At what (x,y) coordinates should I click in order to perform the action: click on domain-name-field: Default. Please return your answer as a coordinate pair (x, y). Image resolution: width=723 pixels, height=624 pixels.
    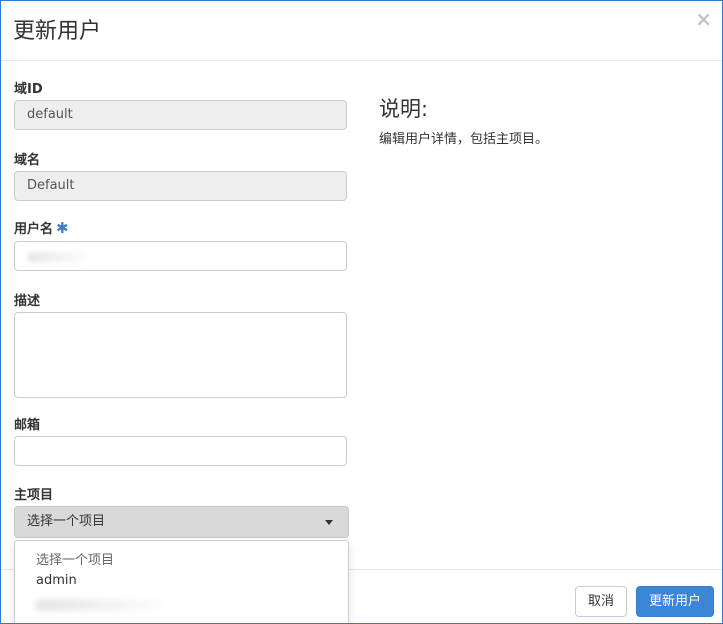
    Looking at the image, I should click on (180, 186).